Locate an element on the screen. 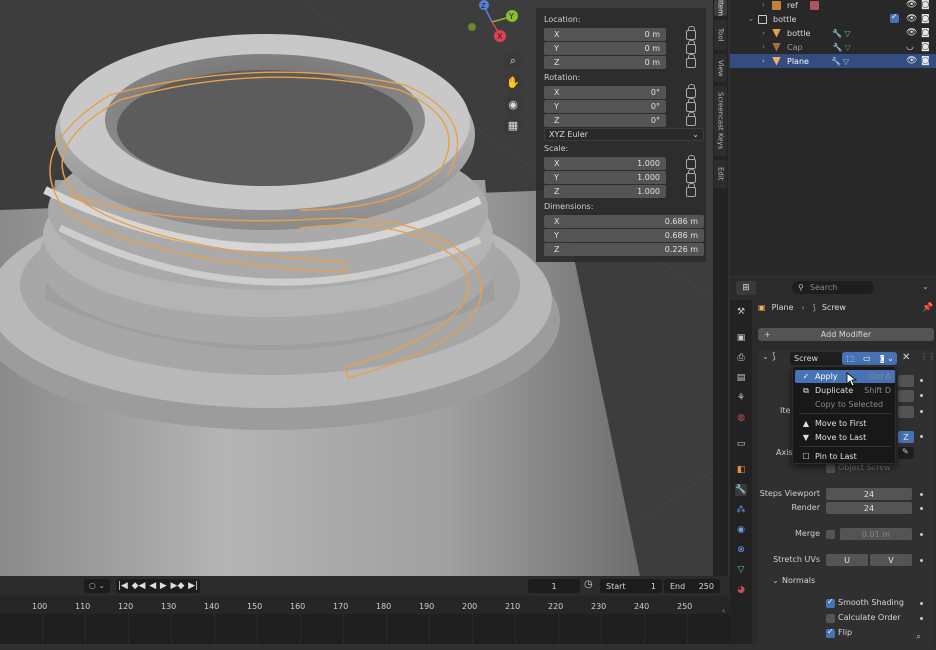  normals-subpanel-header: Normals is located at coordinates (798, 580).